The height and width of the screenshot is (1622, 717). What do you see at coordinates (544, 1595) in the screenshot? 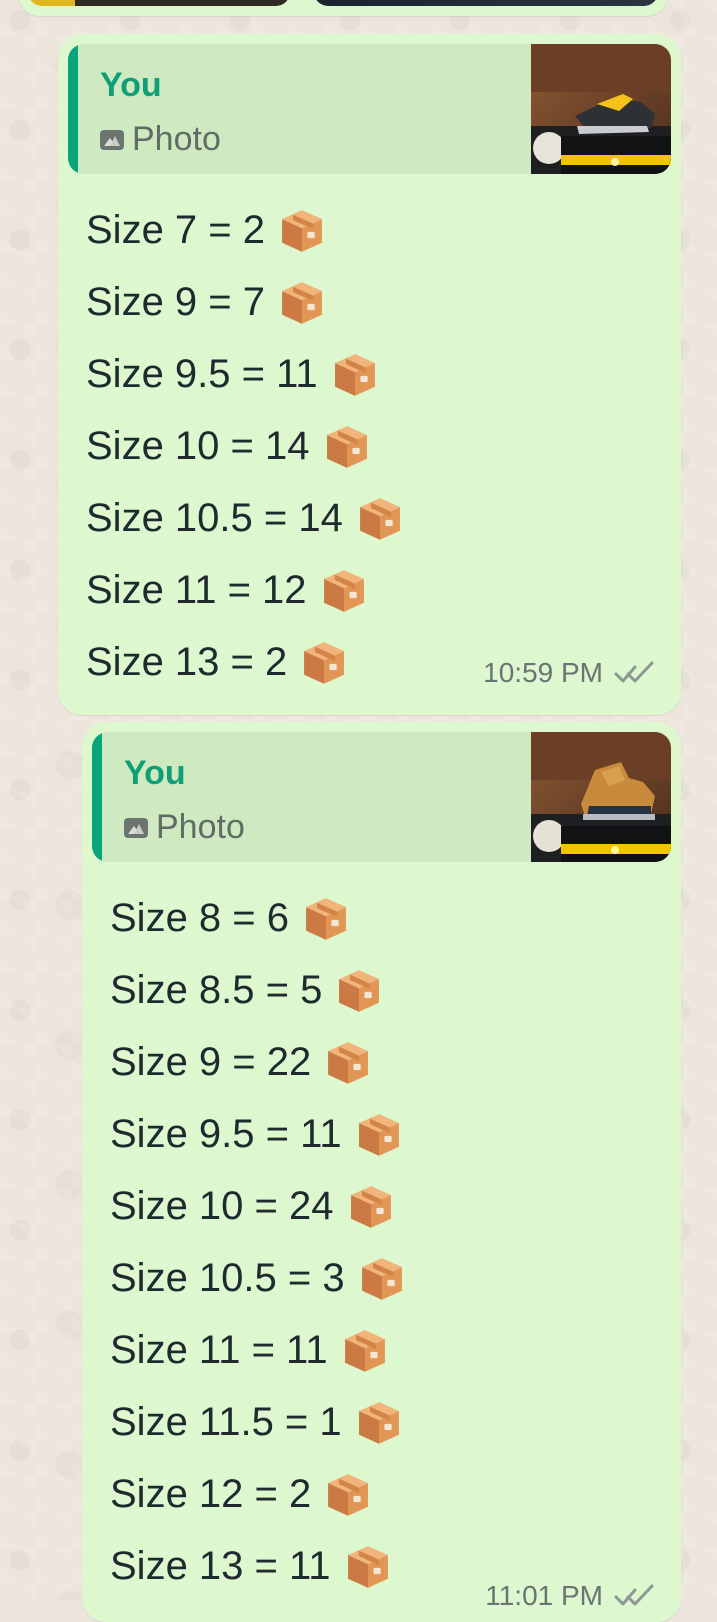
I see `message-time: 11:01 PM` at bounding box center [544, 1595].